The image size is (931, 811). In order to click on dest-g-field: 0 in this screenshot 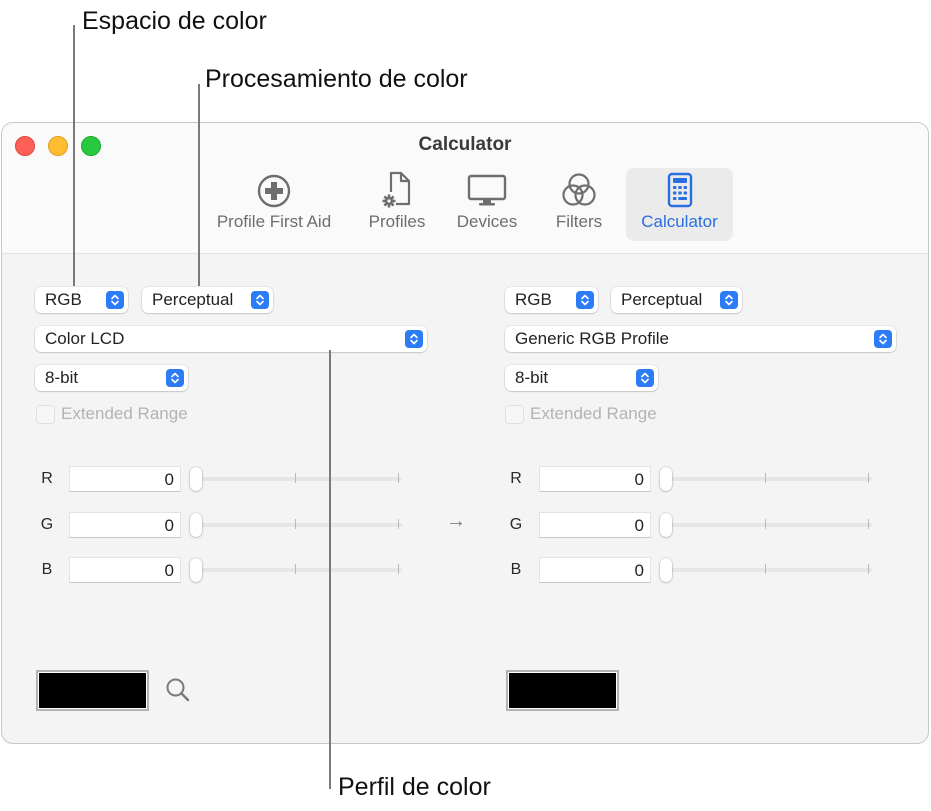, I will do `click(595, 525)`.